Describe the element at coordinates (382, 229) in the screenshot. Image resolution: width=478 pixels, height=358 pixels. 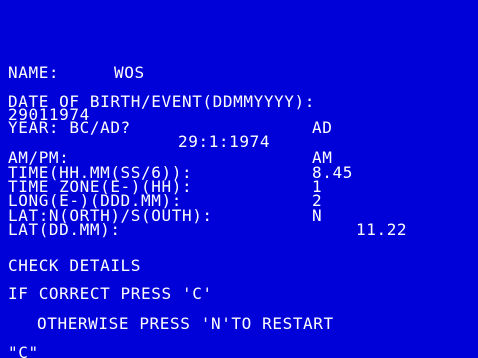
I see `latitude-value: 11.22` at that location.